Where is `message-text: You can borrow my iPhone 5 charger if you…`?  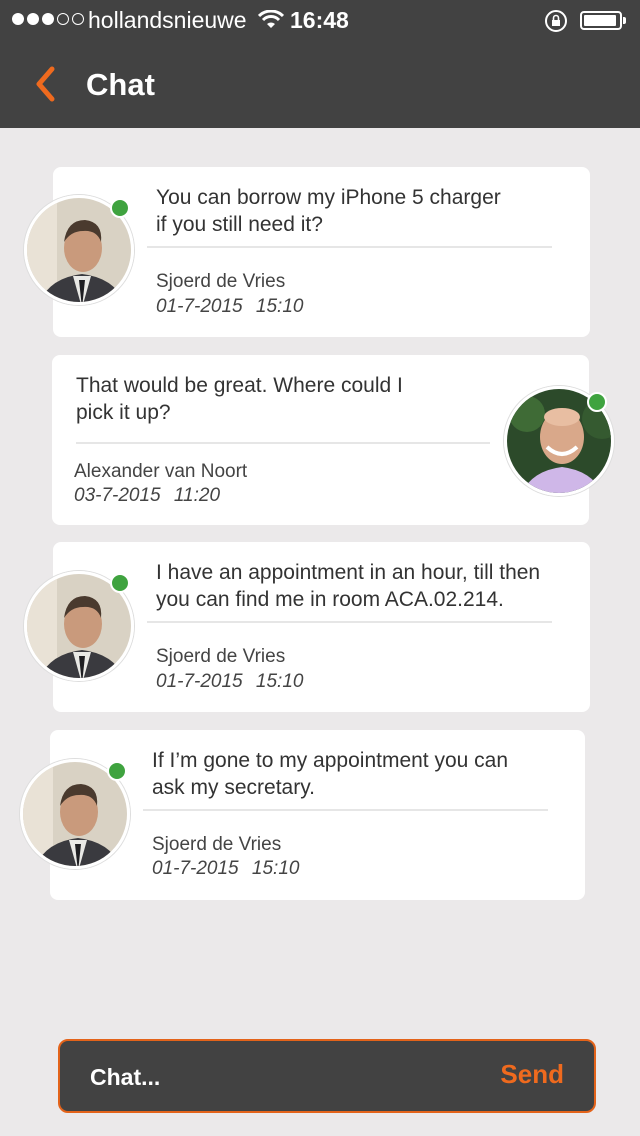
message-text: You can borrow my iPhone 5 charger if you… is located at coordinates (328, 211).